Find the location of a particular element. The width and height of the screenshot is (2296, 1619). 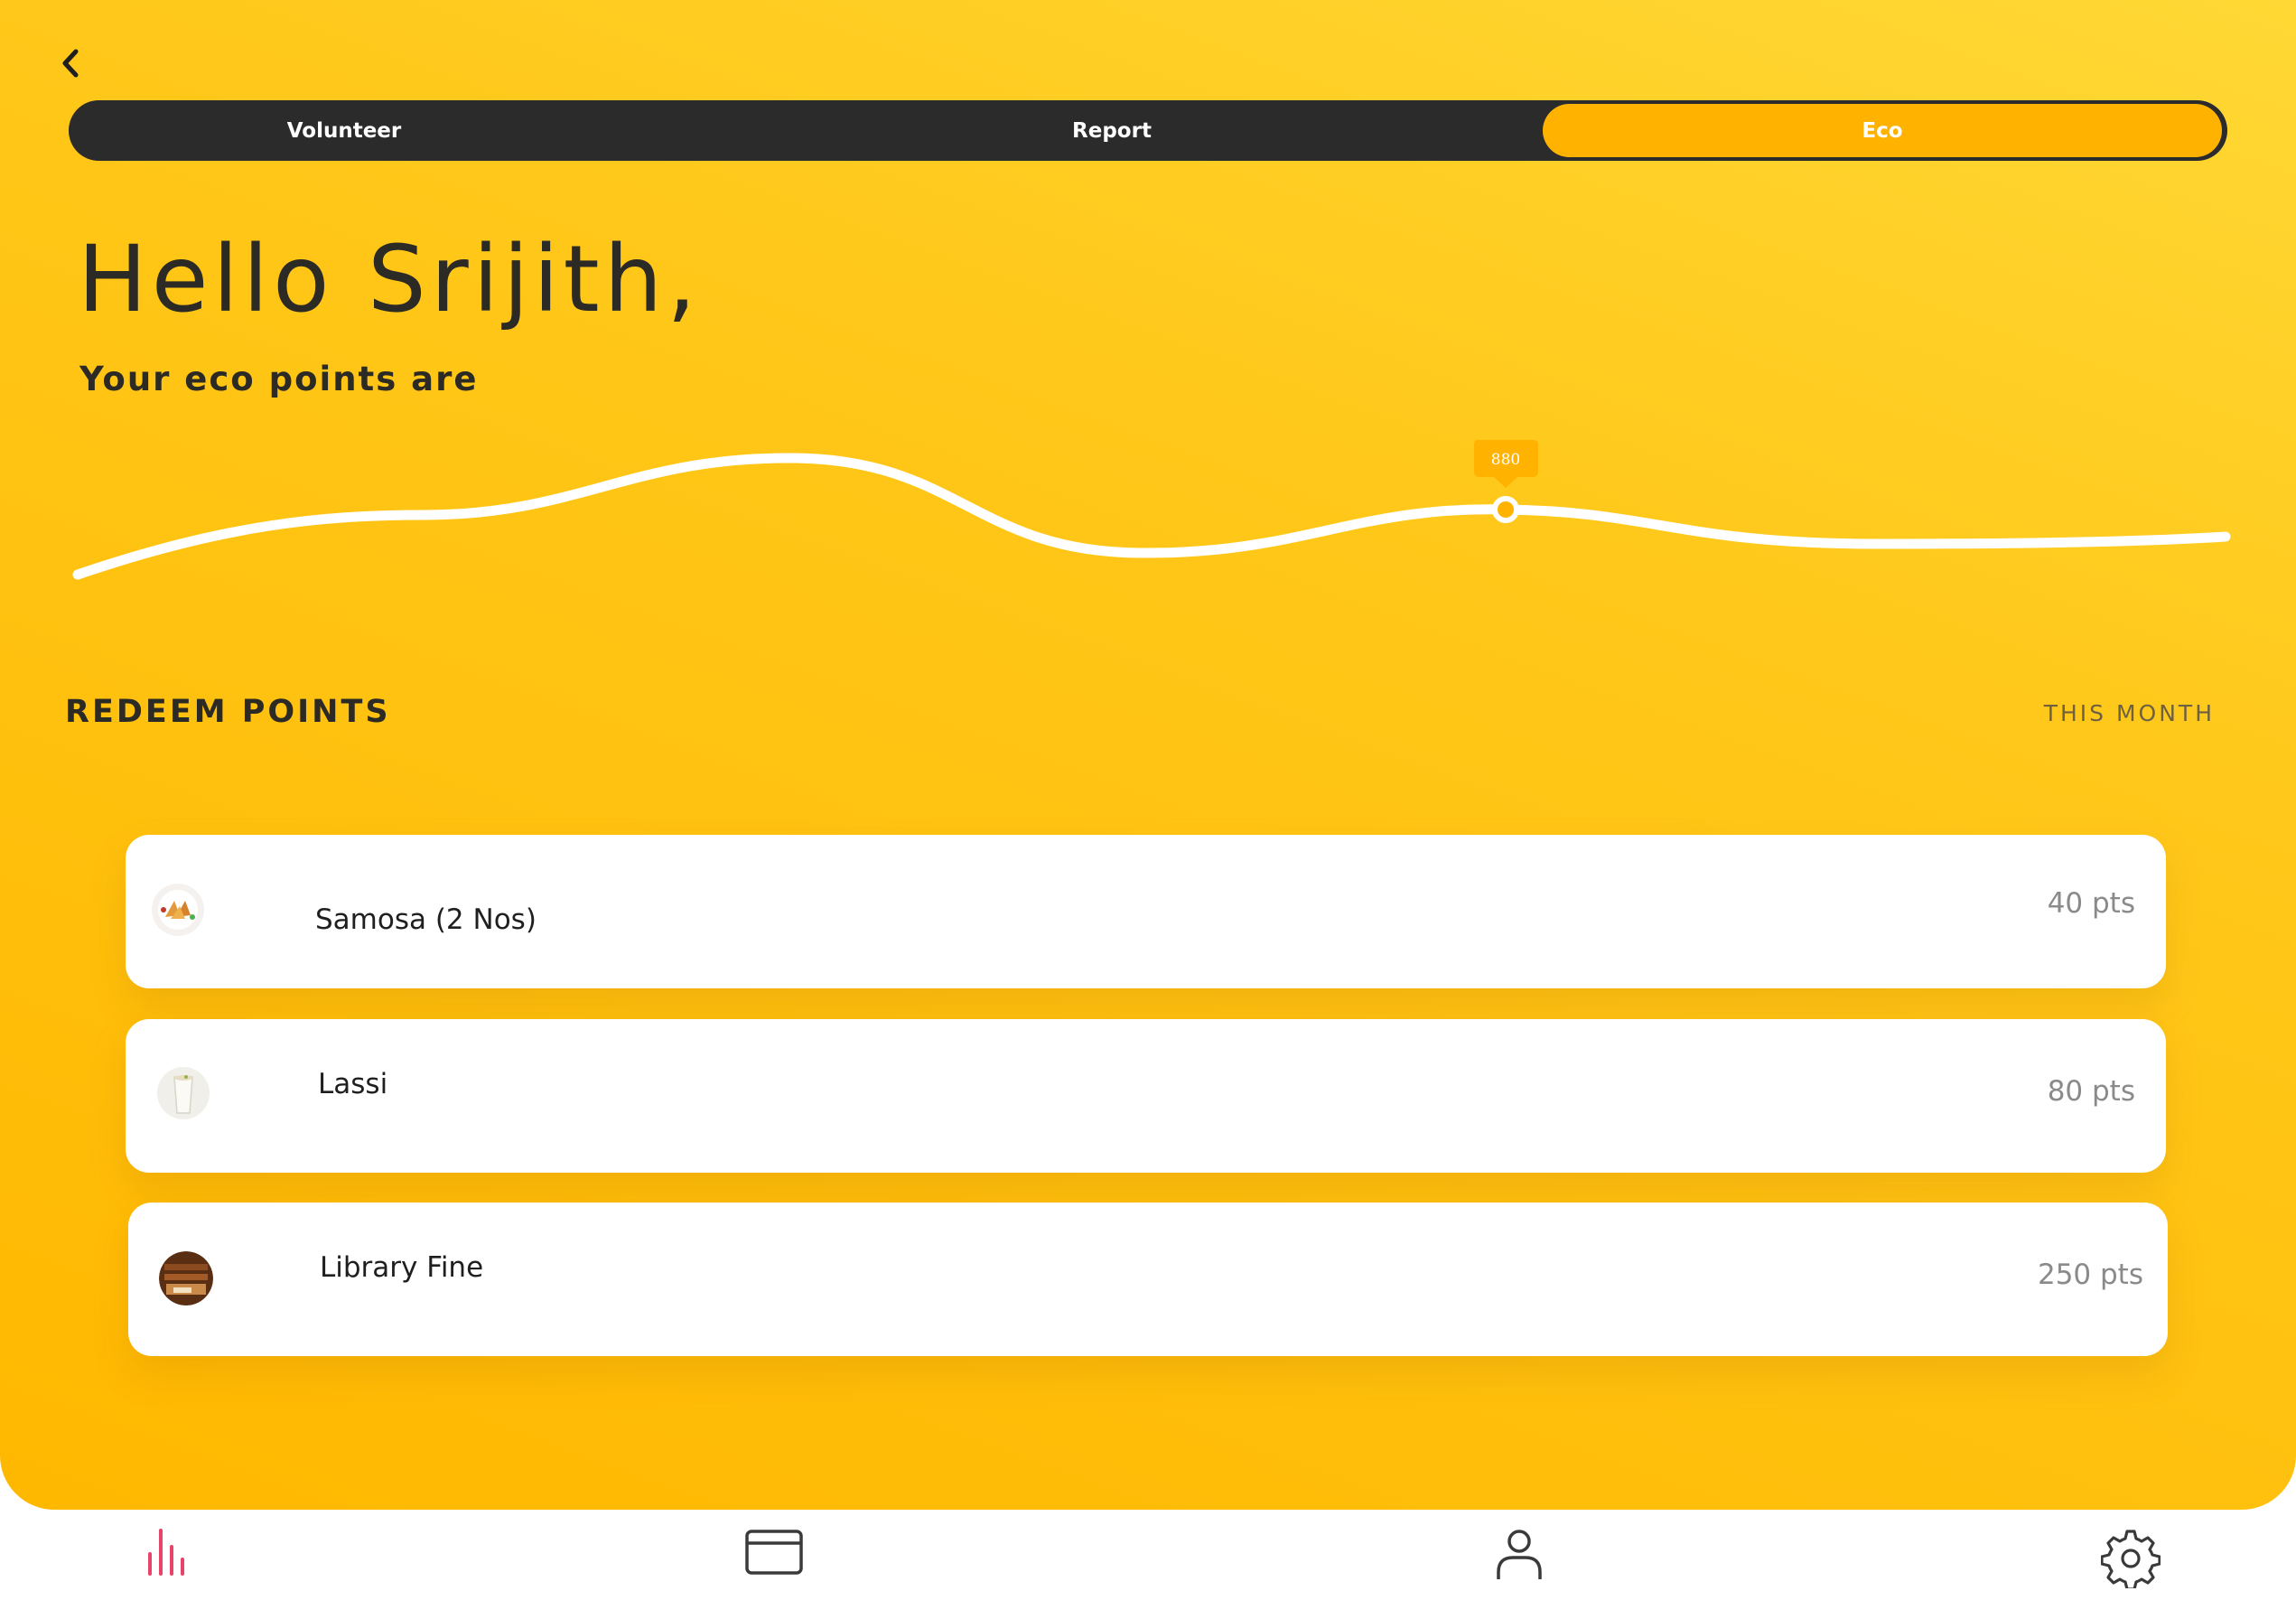

library-thumbnail is located at coordinates (186, 1278).